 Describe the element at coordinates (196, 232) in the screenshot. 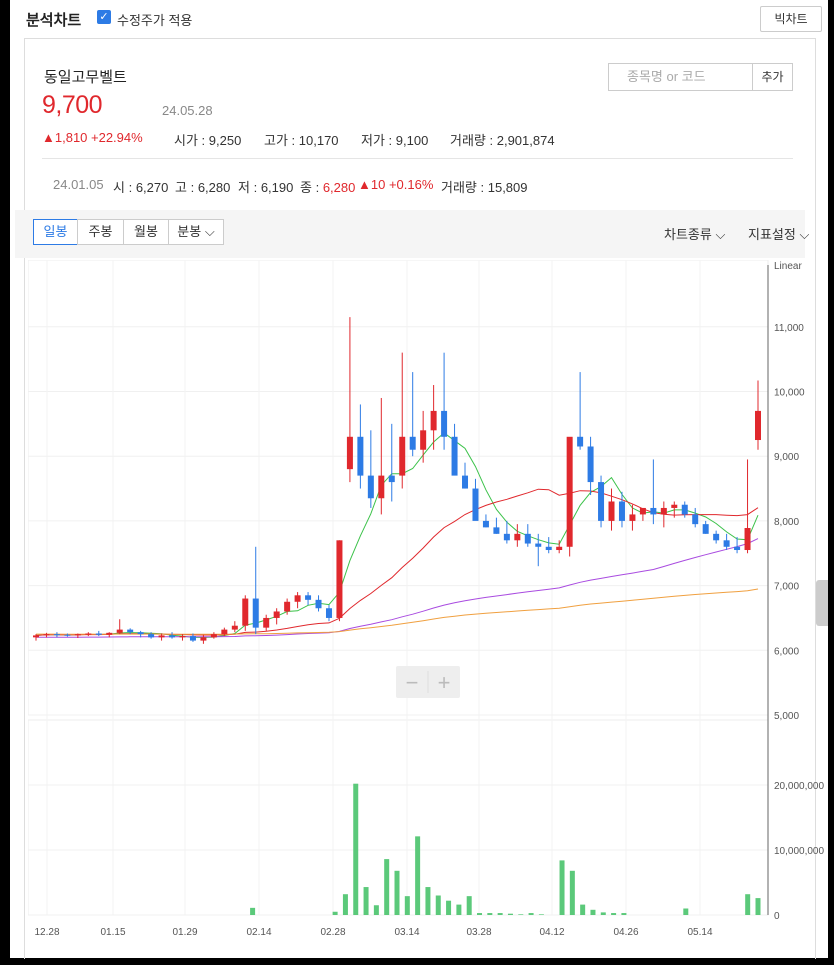

I see `tab-minute: 분봉 ⌵` at that location.